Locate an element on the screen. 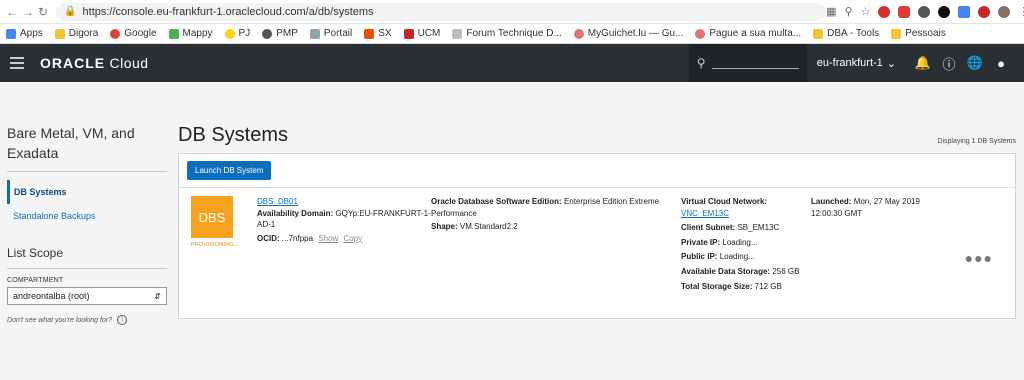  more-actions-icon: ●●● is located at coordinates (979, 258).